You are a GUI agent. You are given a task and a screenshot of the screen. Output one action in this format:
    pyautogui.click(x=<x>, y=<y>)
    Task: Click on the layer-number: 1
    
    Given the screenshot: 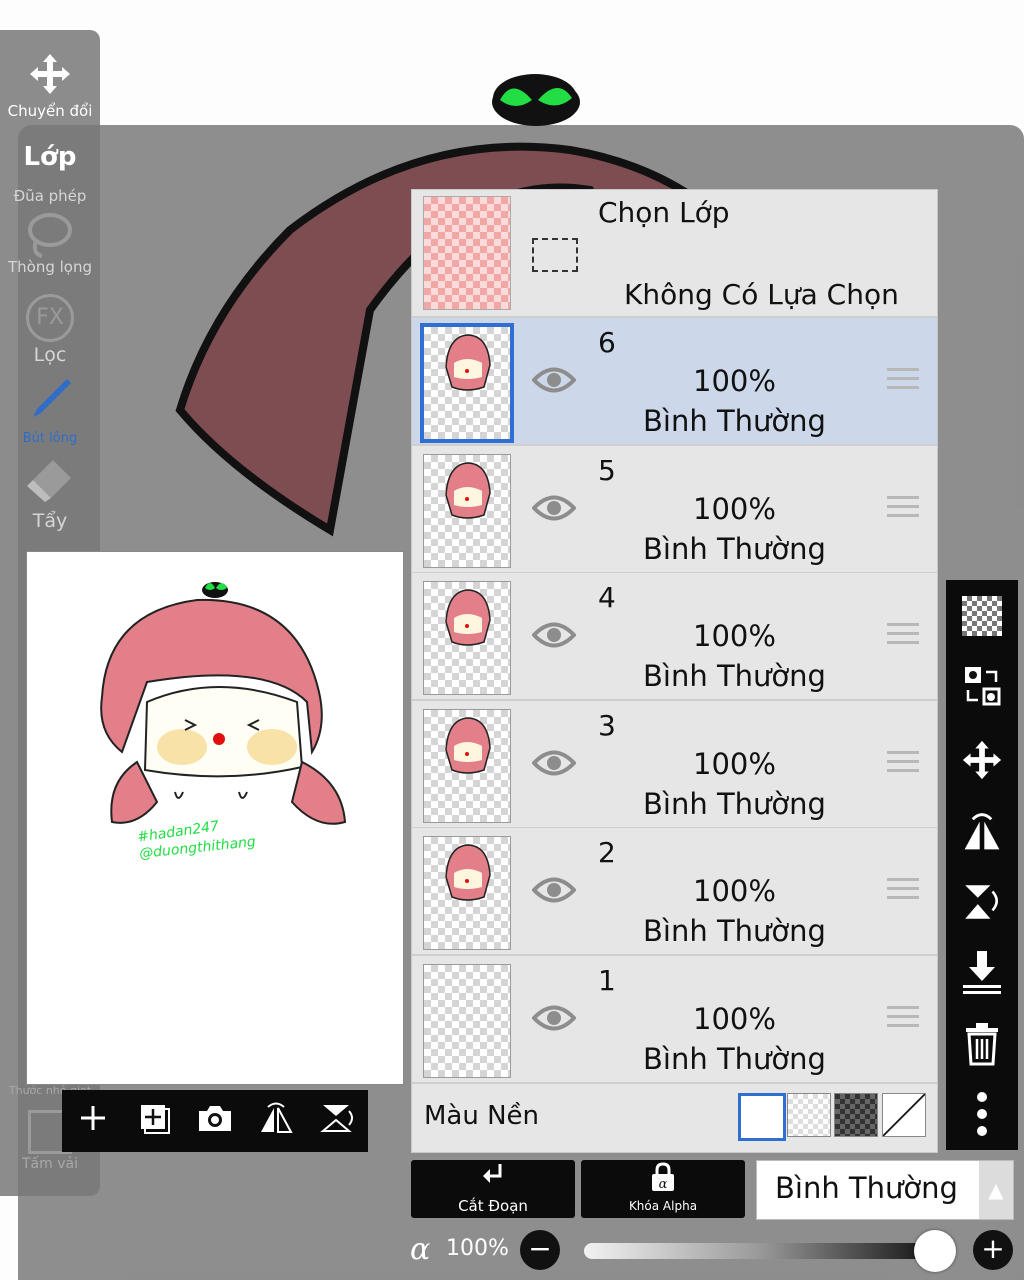 What is the action you would take?
    pyautogui.click(x=607, y=980)
    